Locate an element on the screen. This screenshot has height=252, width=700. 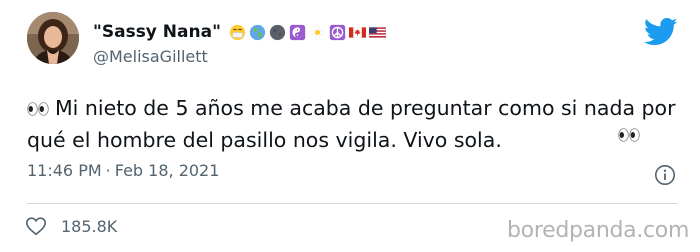
tweet-timestamp: 11:46 PM · Feb 18, 2021 is located at coordinates (123, 170).